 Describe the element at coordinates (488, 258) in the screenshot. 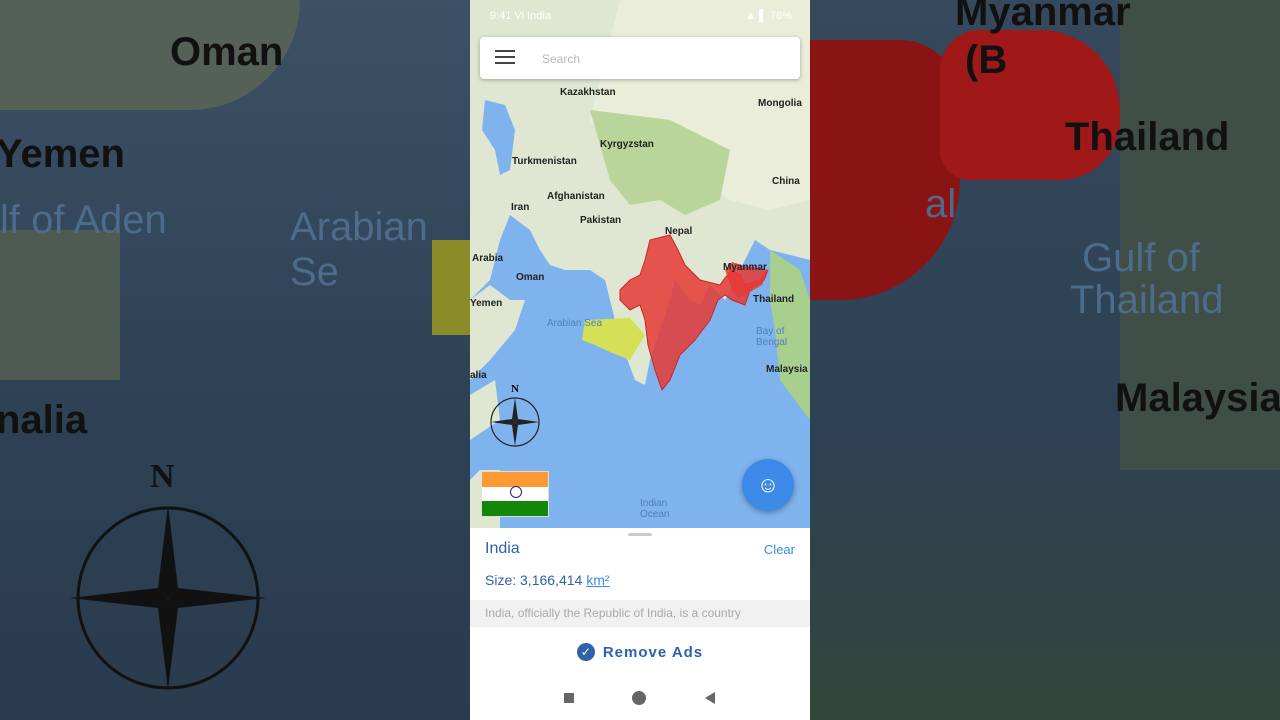

I see `map-label-arabia: Arabia` at that location.